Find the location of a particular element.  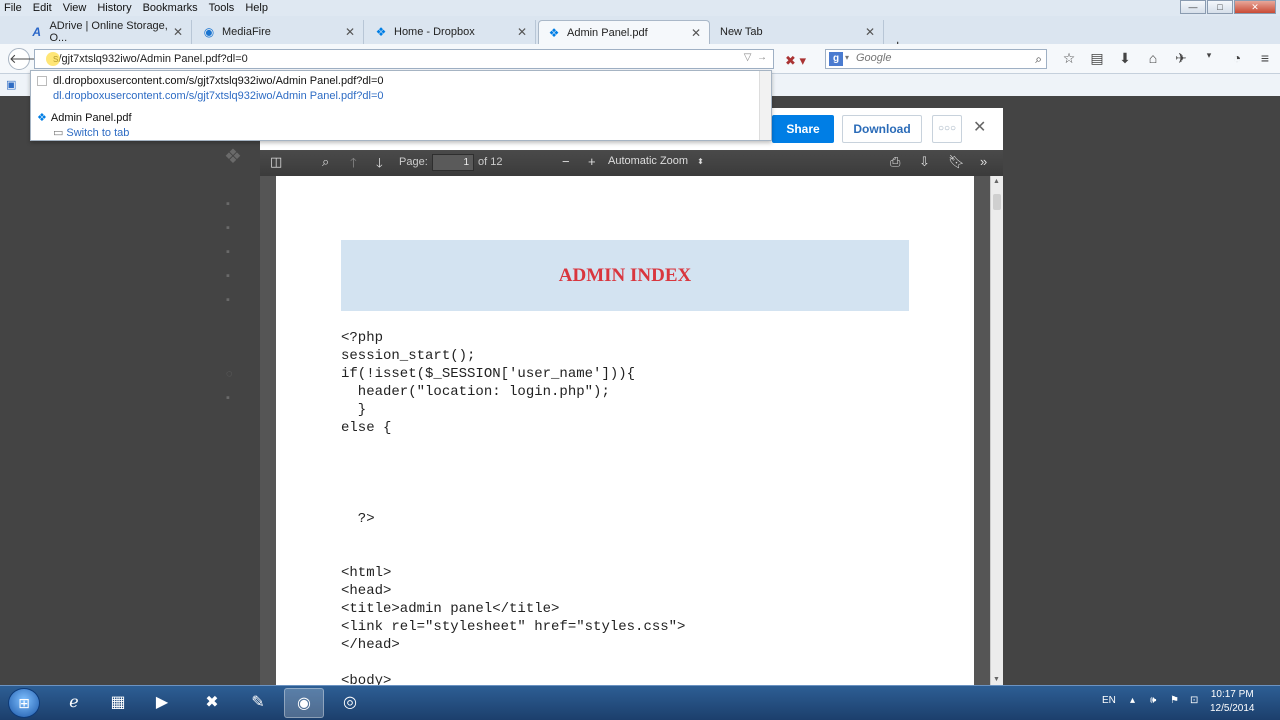

google-search-icon: g is located at coordinates (836, 59).